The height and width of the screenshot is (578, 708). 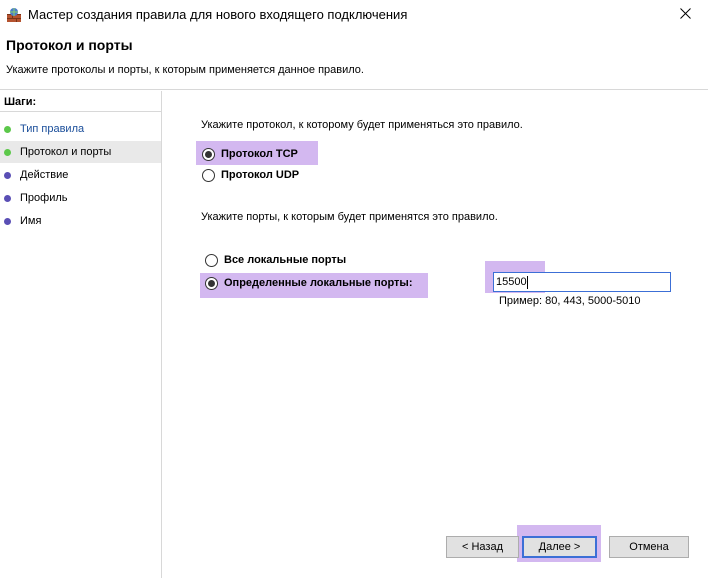 I want to click on all-ports-label: Все локальные порты, so click(x=285, y=260).